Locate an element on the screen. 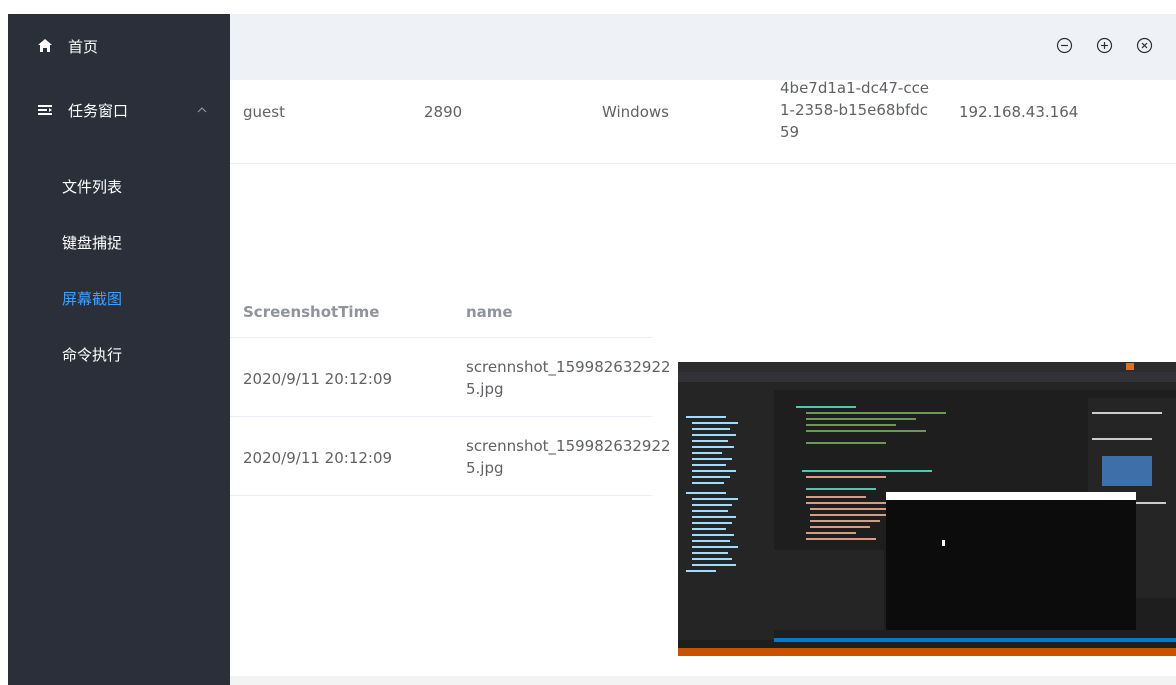 This screenshot has height=685, width=1176. sidebar-item-file-list: 文件列表 is located at coordinates (119, 186).